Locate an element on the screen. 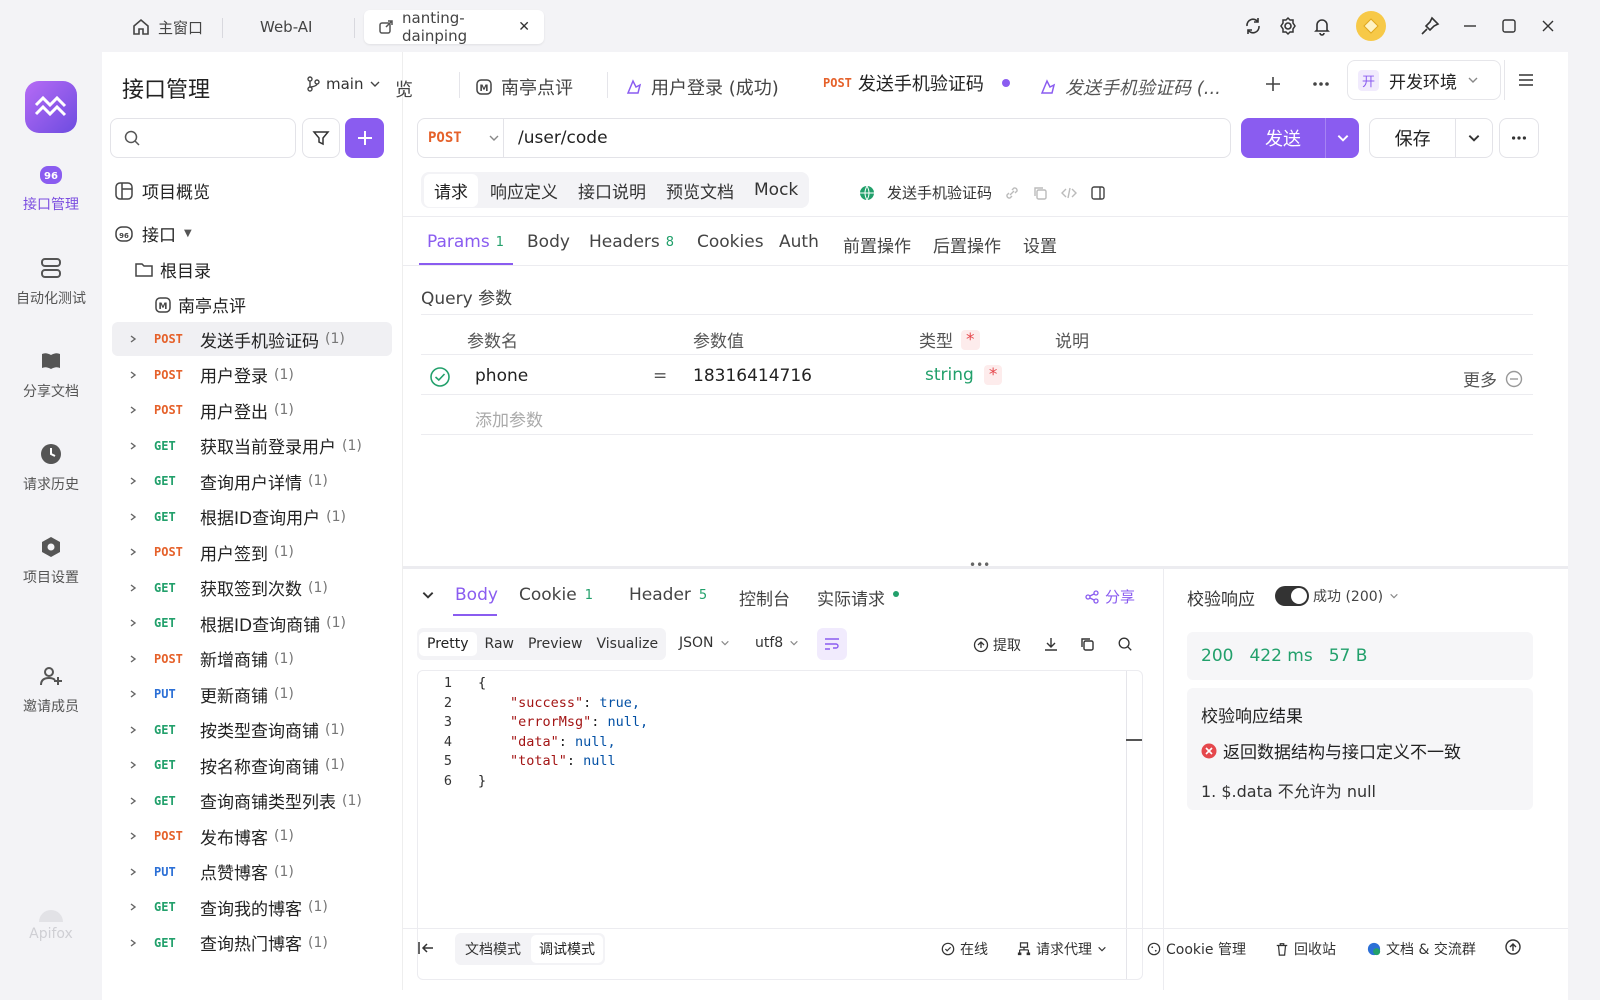  endpoint-item: POST 用户签到 (1) is located at coordinates (252, 552).